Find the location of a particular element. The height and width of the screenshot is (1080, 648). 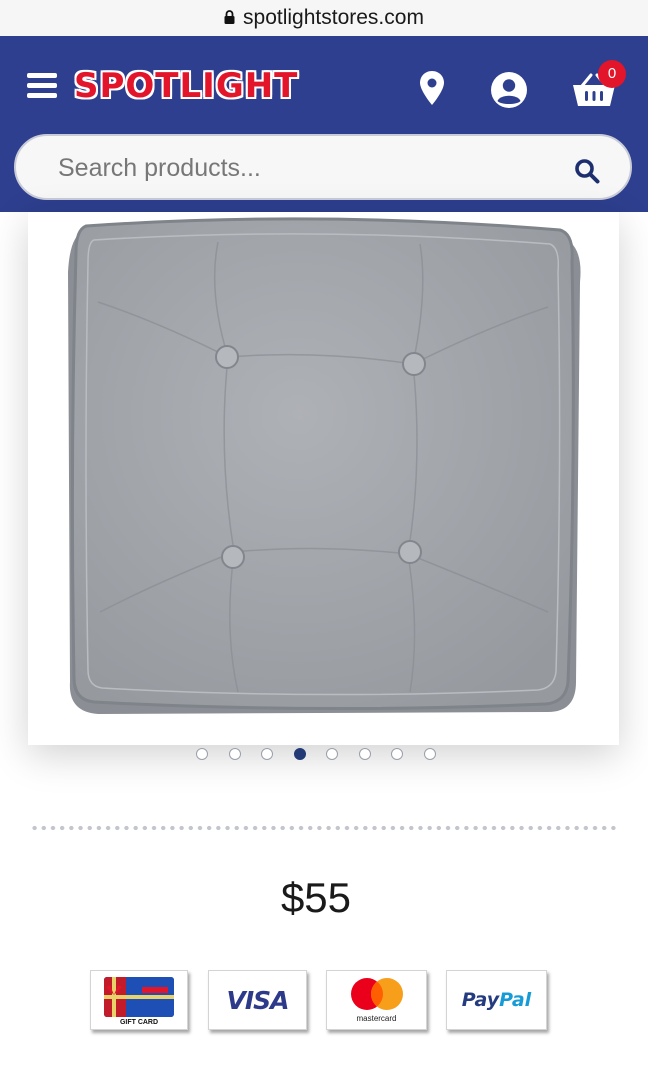

menu-icon is located at coordinates (43, 85).